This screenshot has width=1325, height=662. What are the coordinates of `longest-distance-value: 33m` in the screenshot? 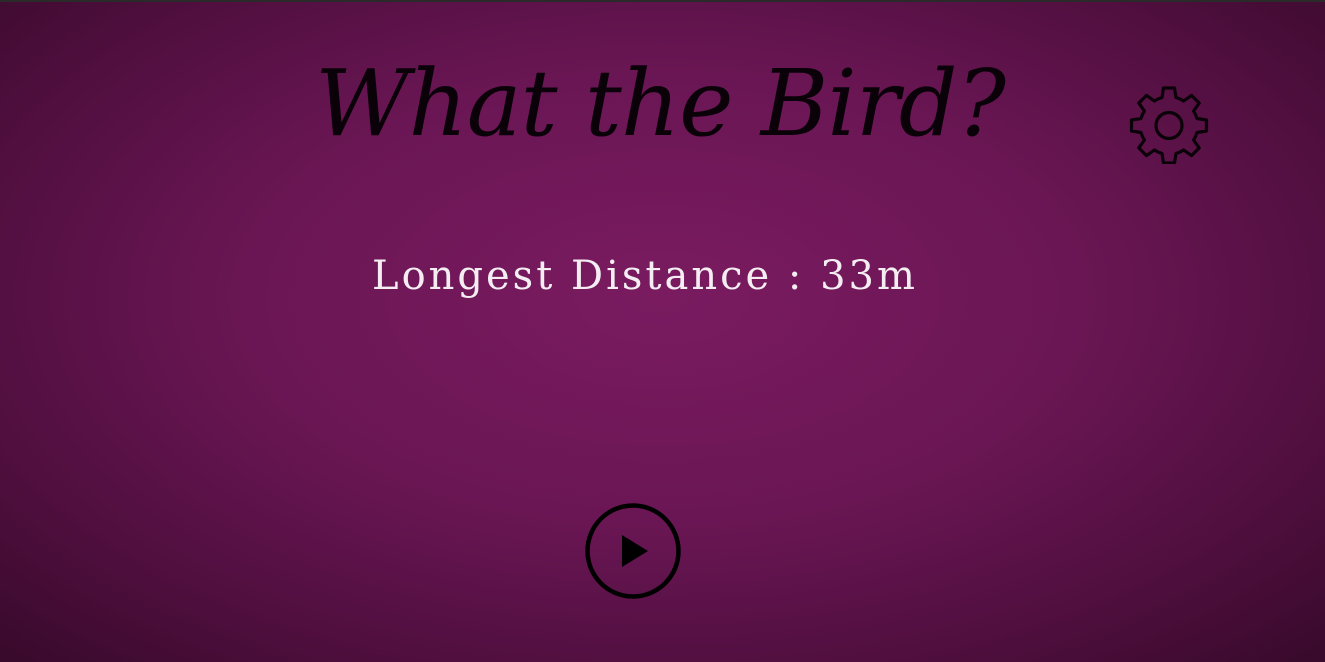 It's located at (869, 276).